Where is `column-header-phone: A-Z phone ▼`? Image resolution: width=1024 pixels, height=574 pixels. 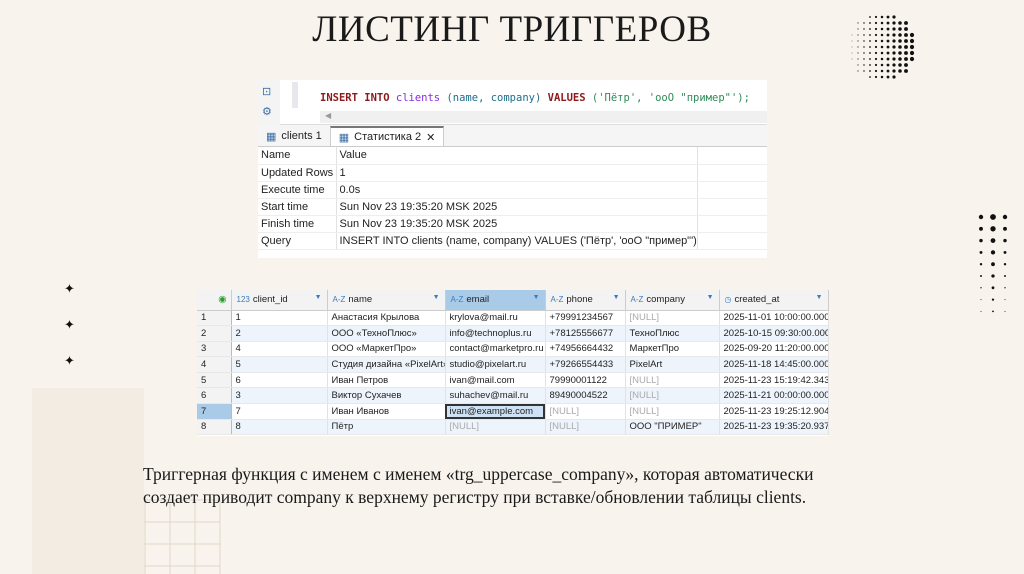
column-header-phone: A-Z phone ▼ is located at coordinates (585, 300).